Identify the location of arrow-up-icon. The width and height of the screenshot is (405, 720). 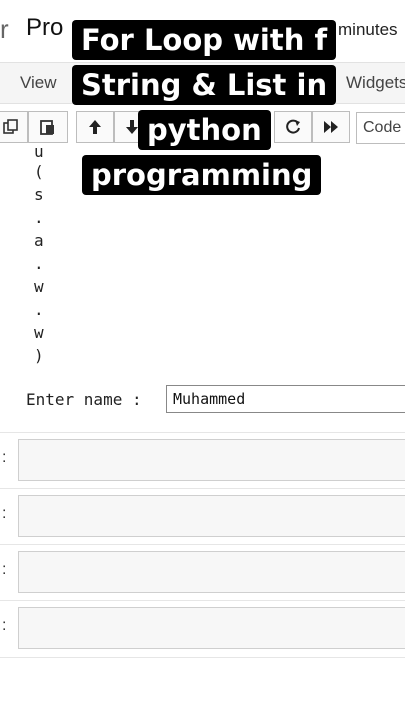
(95, 127).